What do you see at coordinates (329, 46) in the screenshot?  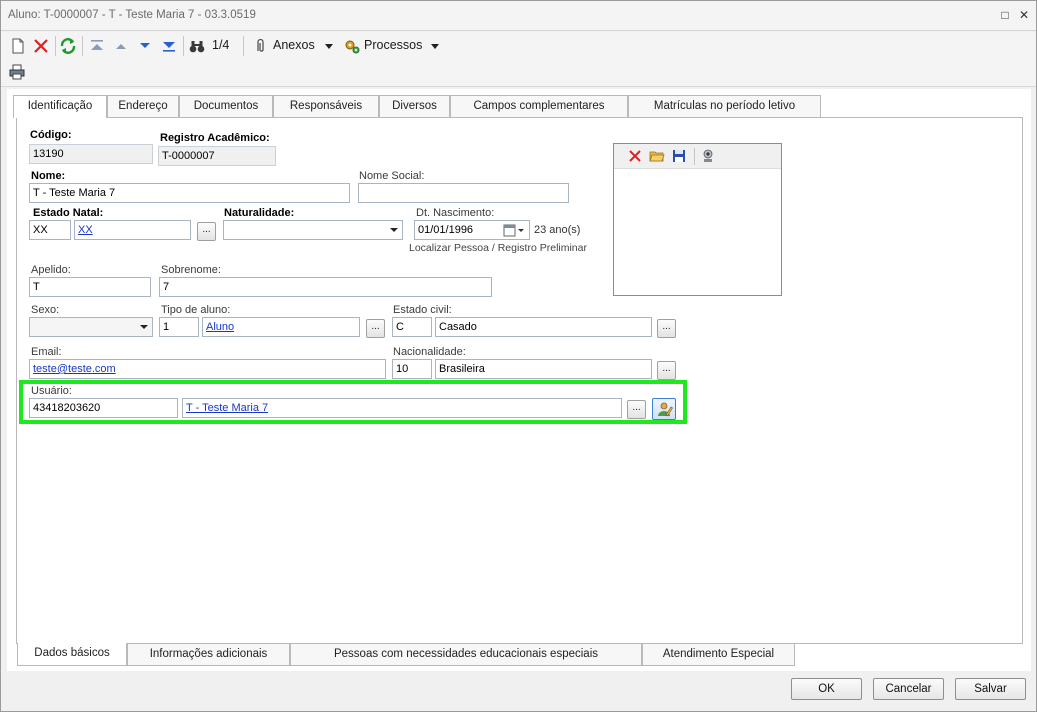 I see `anexos-dropdown-arrow` at bounding box center [329, 46].